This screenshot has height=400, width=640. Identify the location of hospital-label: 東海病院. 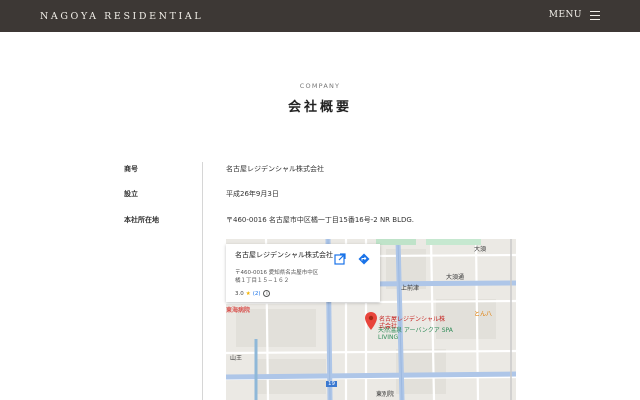
(238, 310).